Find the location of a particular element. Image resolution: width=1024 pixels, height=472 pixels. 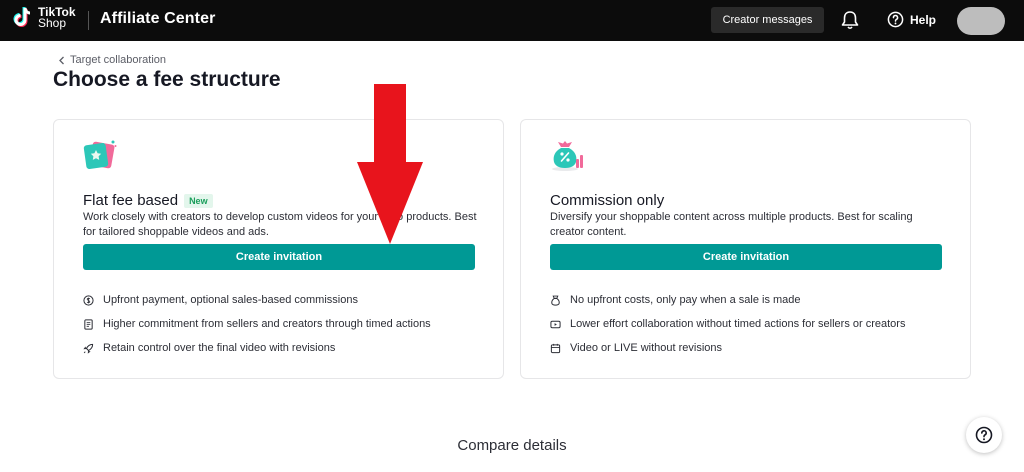

app-title: Affiliate Center is located at coordinates (158, 18).